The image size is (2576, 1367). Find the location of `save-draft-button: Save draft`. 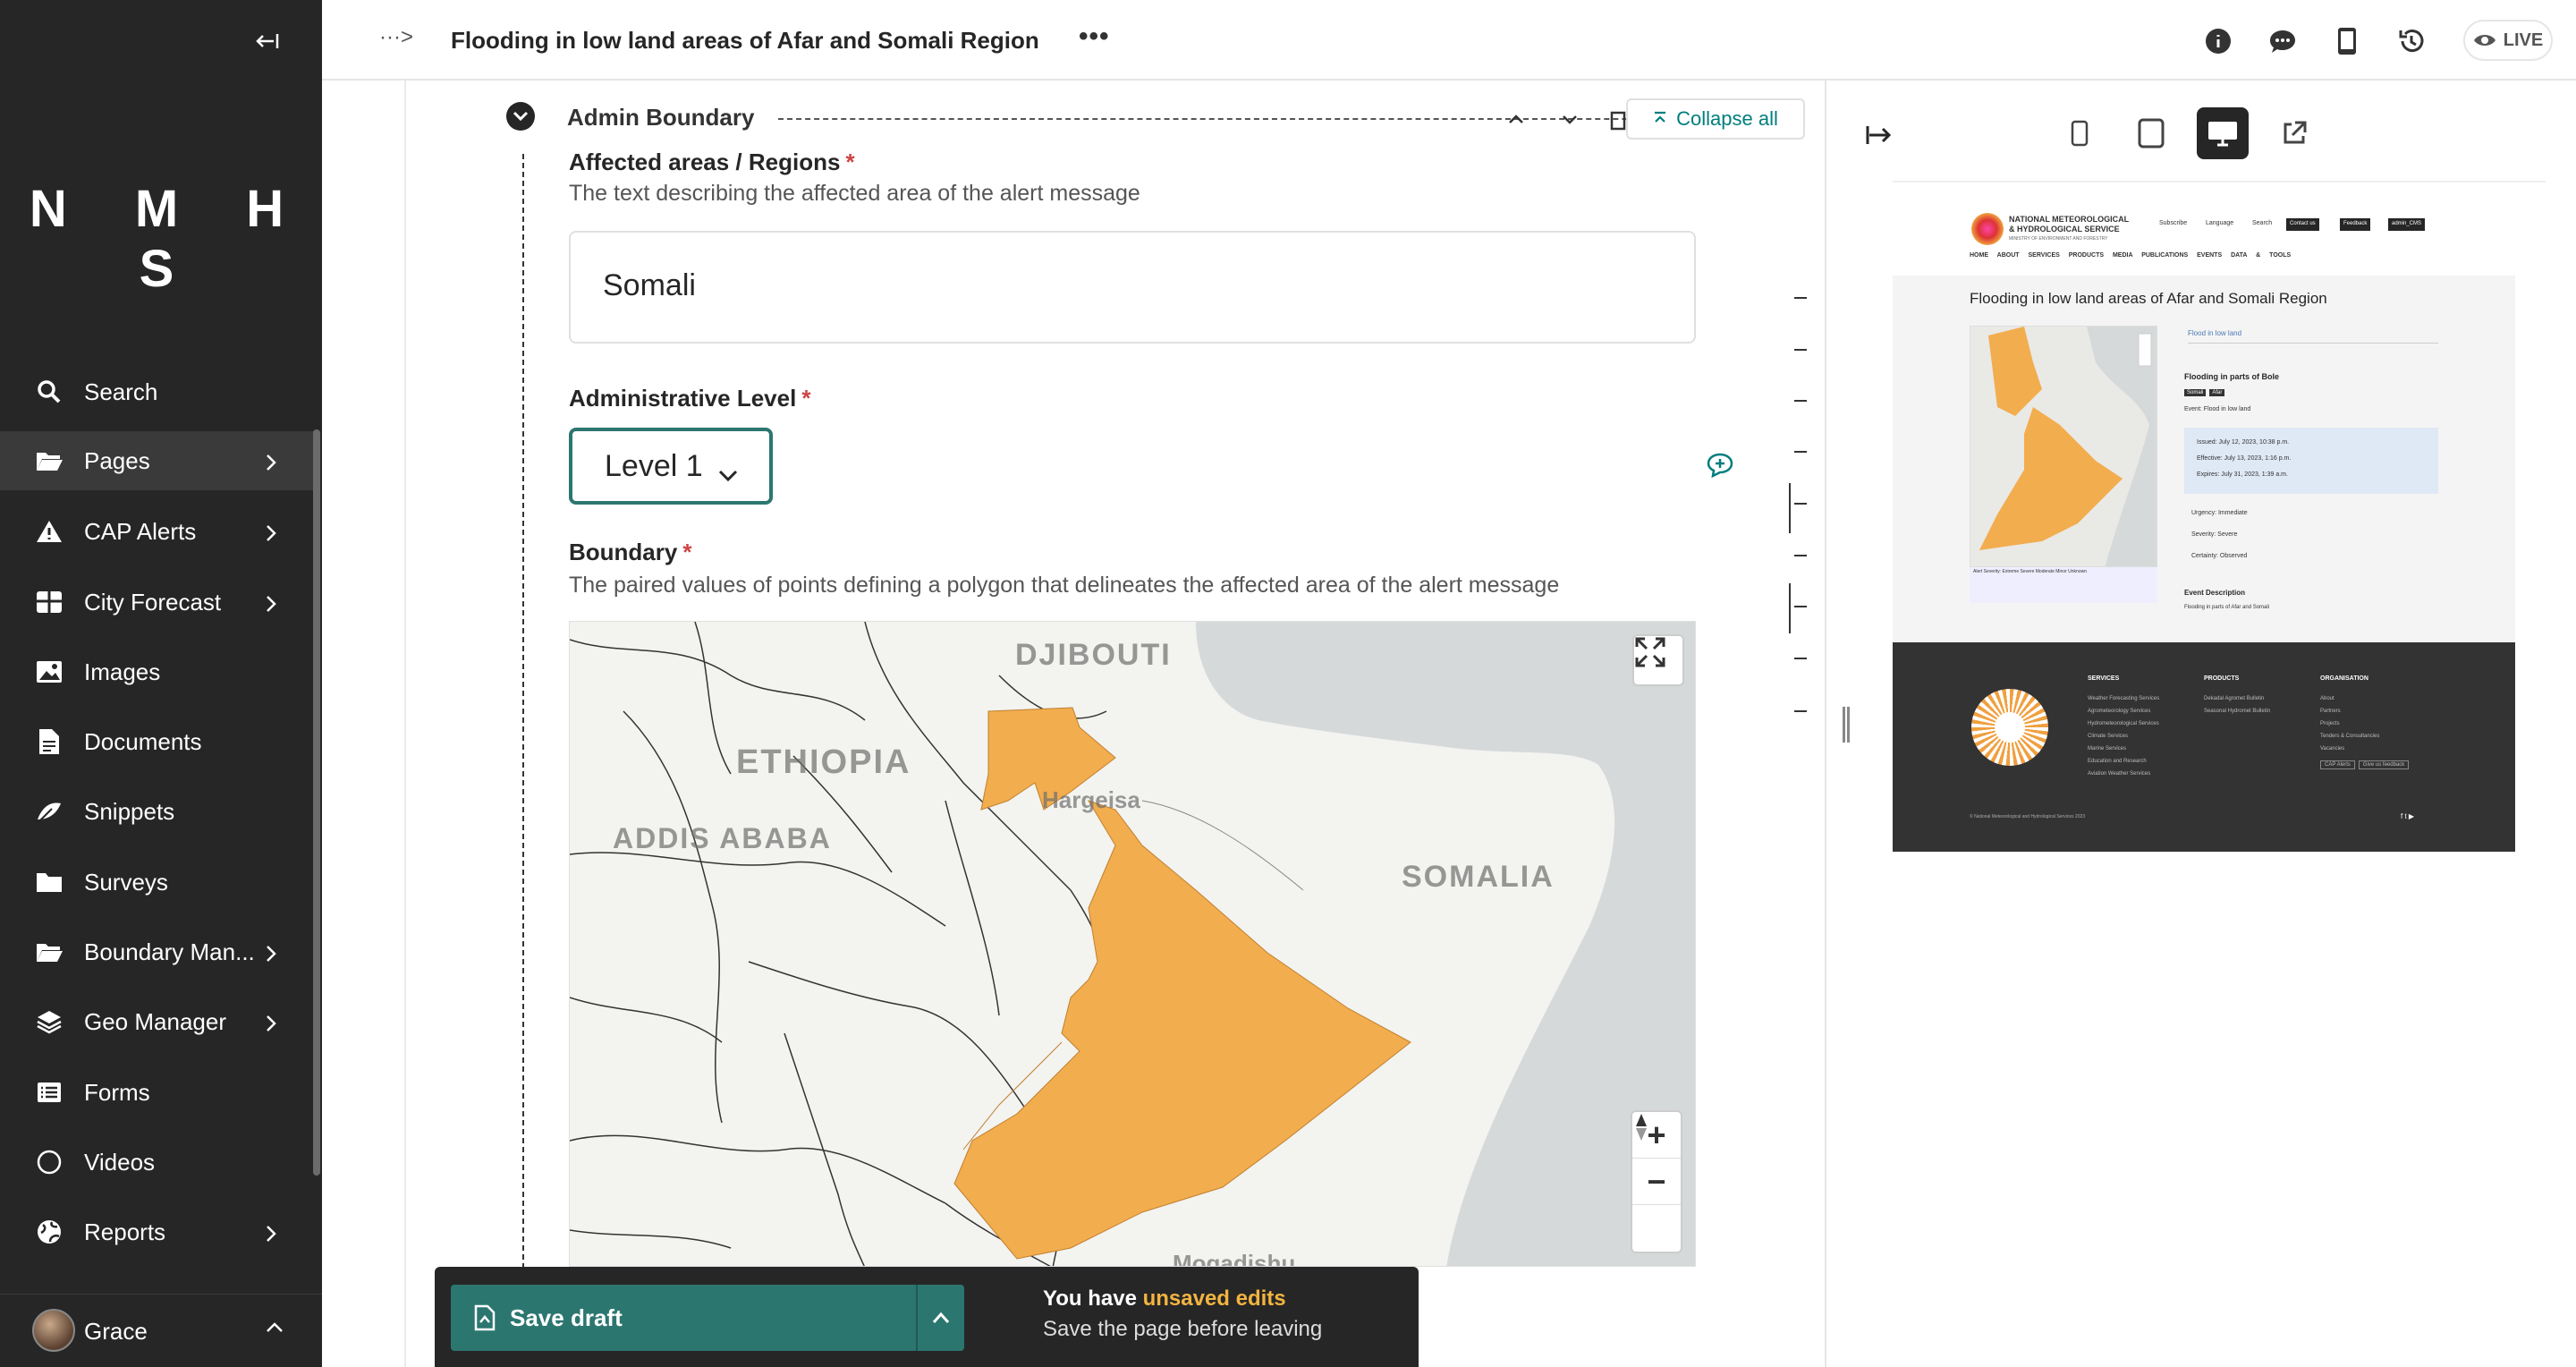

save-draft-button: Save draft is located at coordinates (707, 1318).